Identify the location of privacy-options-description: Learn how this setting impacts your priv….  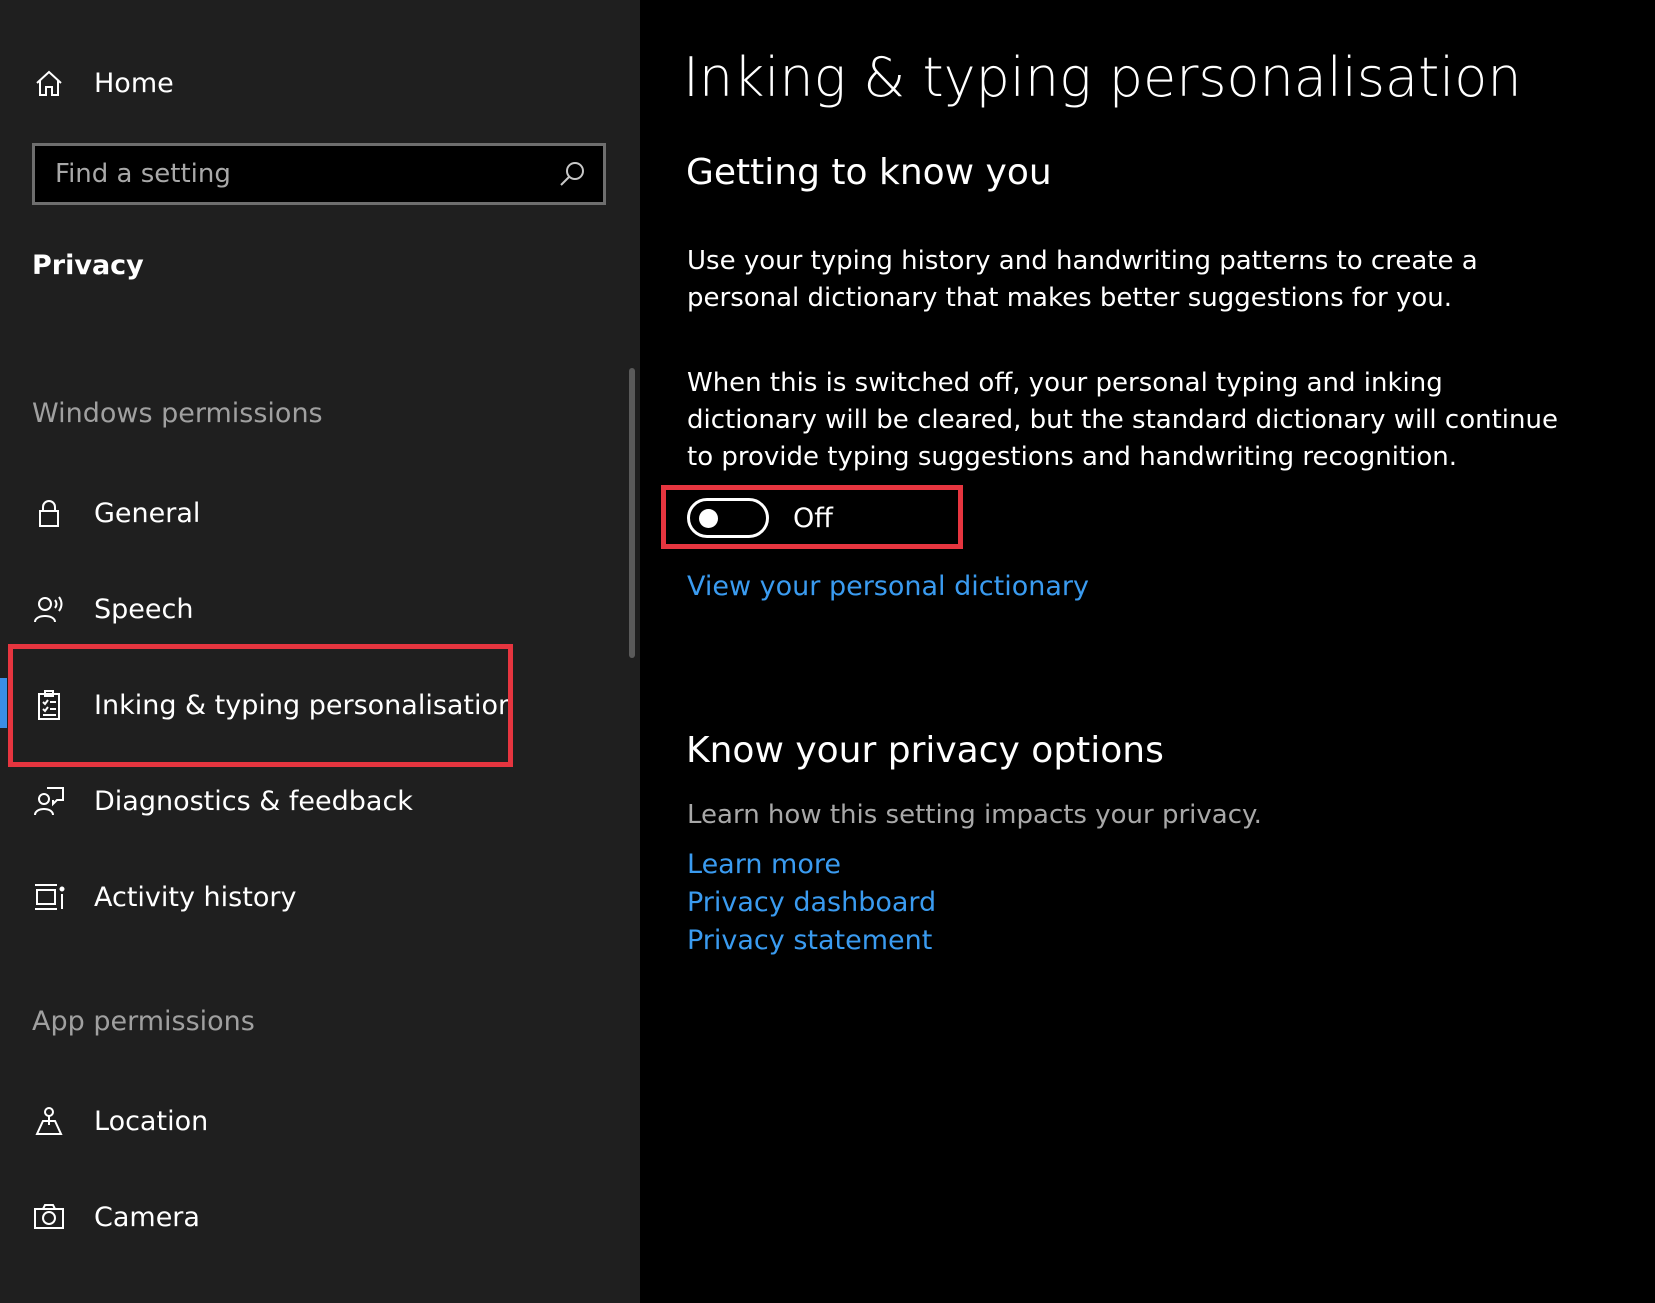
(974, 815).